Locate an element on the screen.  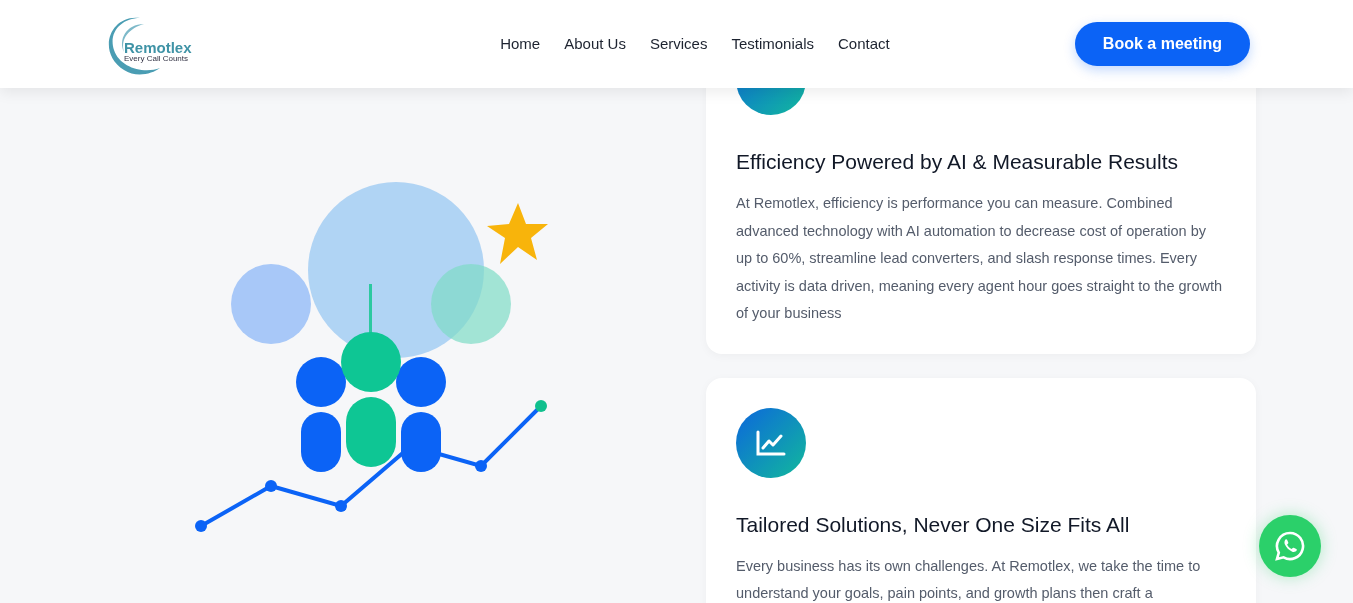
card-title: Efficiency Powered by AI & Measurable Results is located at coordinates (957, 162).